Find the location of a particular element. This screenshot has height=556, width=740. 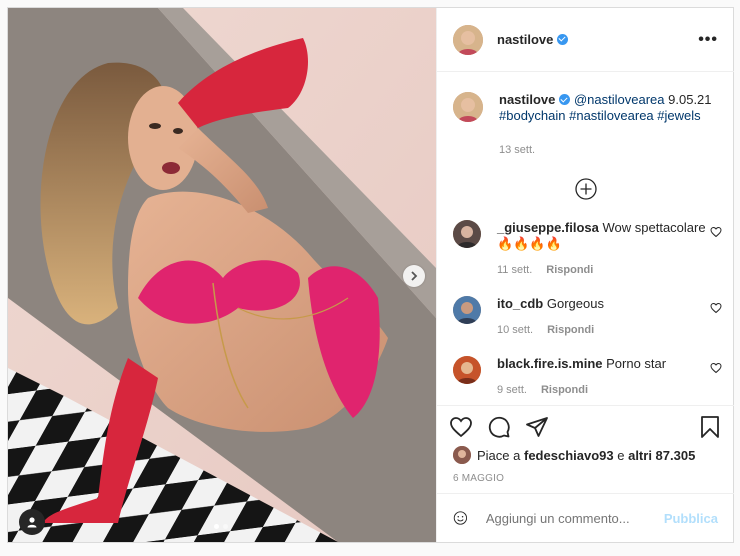

tagged-users-button is located at coordinates (32, 522).